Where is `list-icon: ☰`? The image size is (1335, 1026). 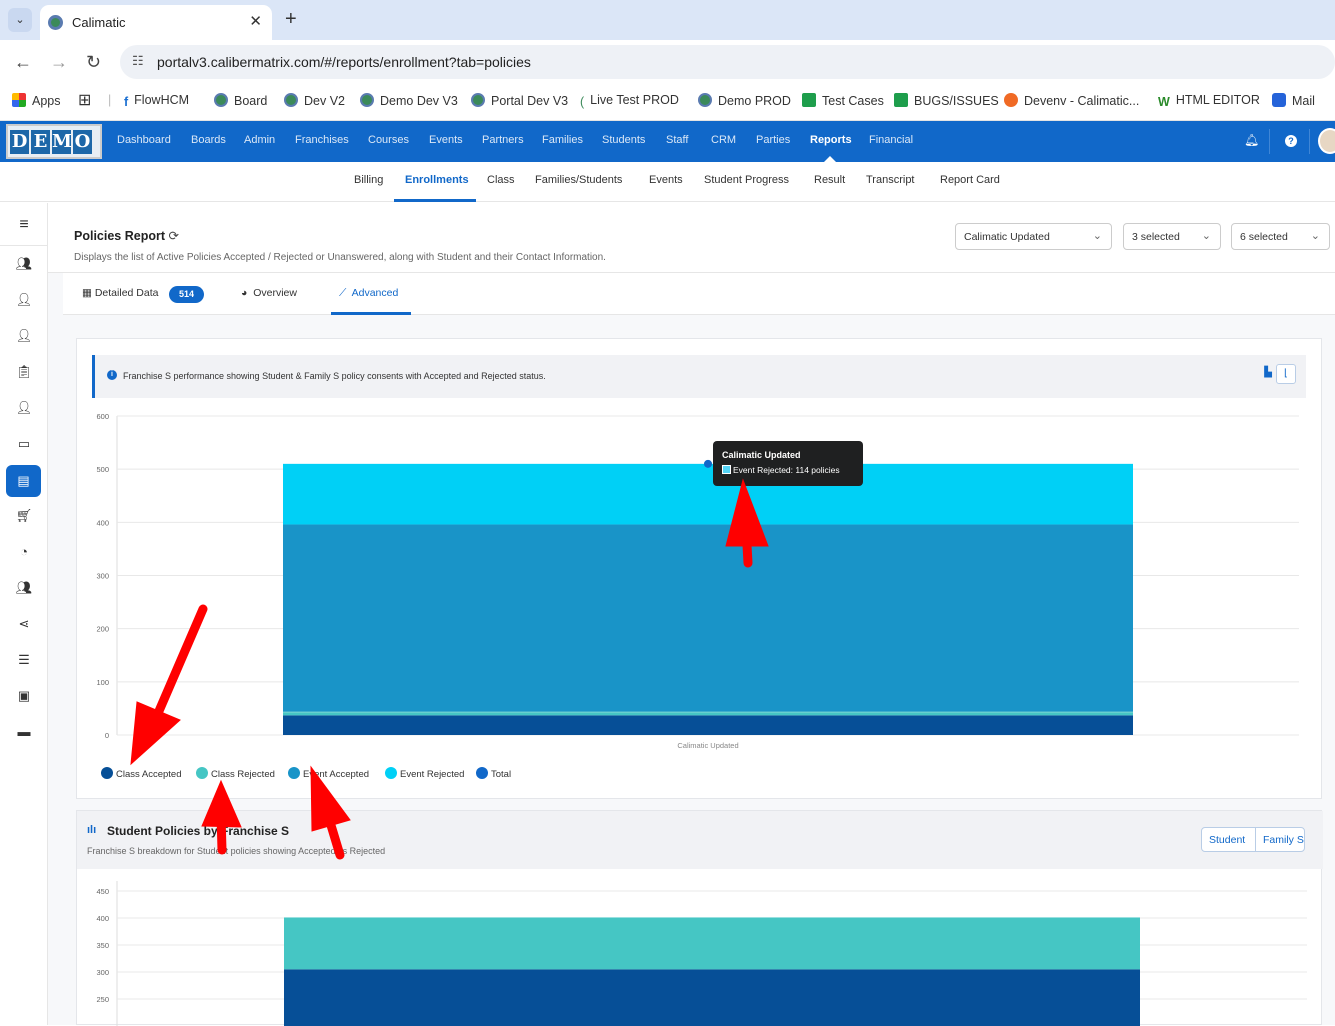 list-icon: ☰ is located at coordinates (24, 660).